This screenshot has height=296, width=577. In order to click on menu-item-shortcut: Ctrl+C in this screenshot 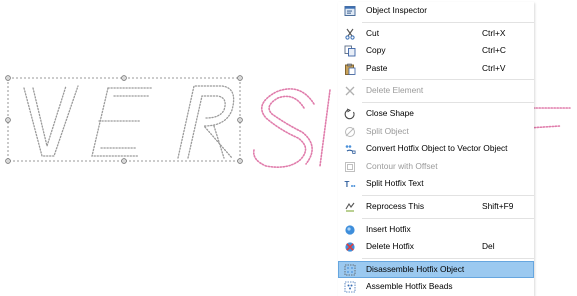, I will do `click(494, 50)`.